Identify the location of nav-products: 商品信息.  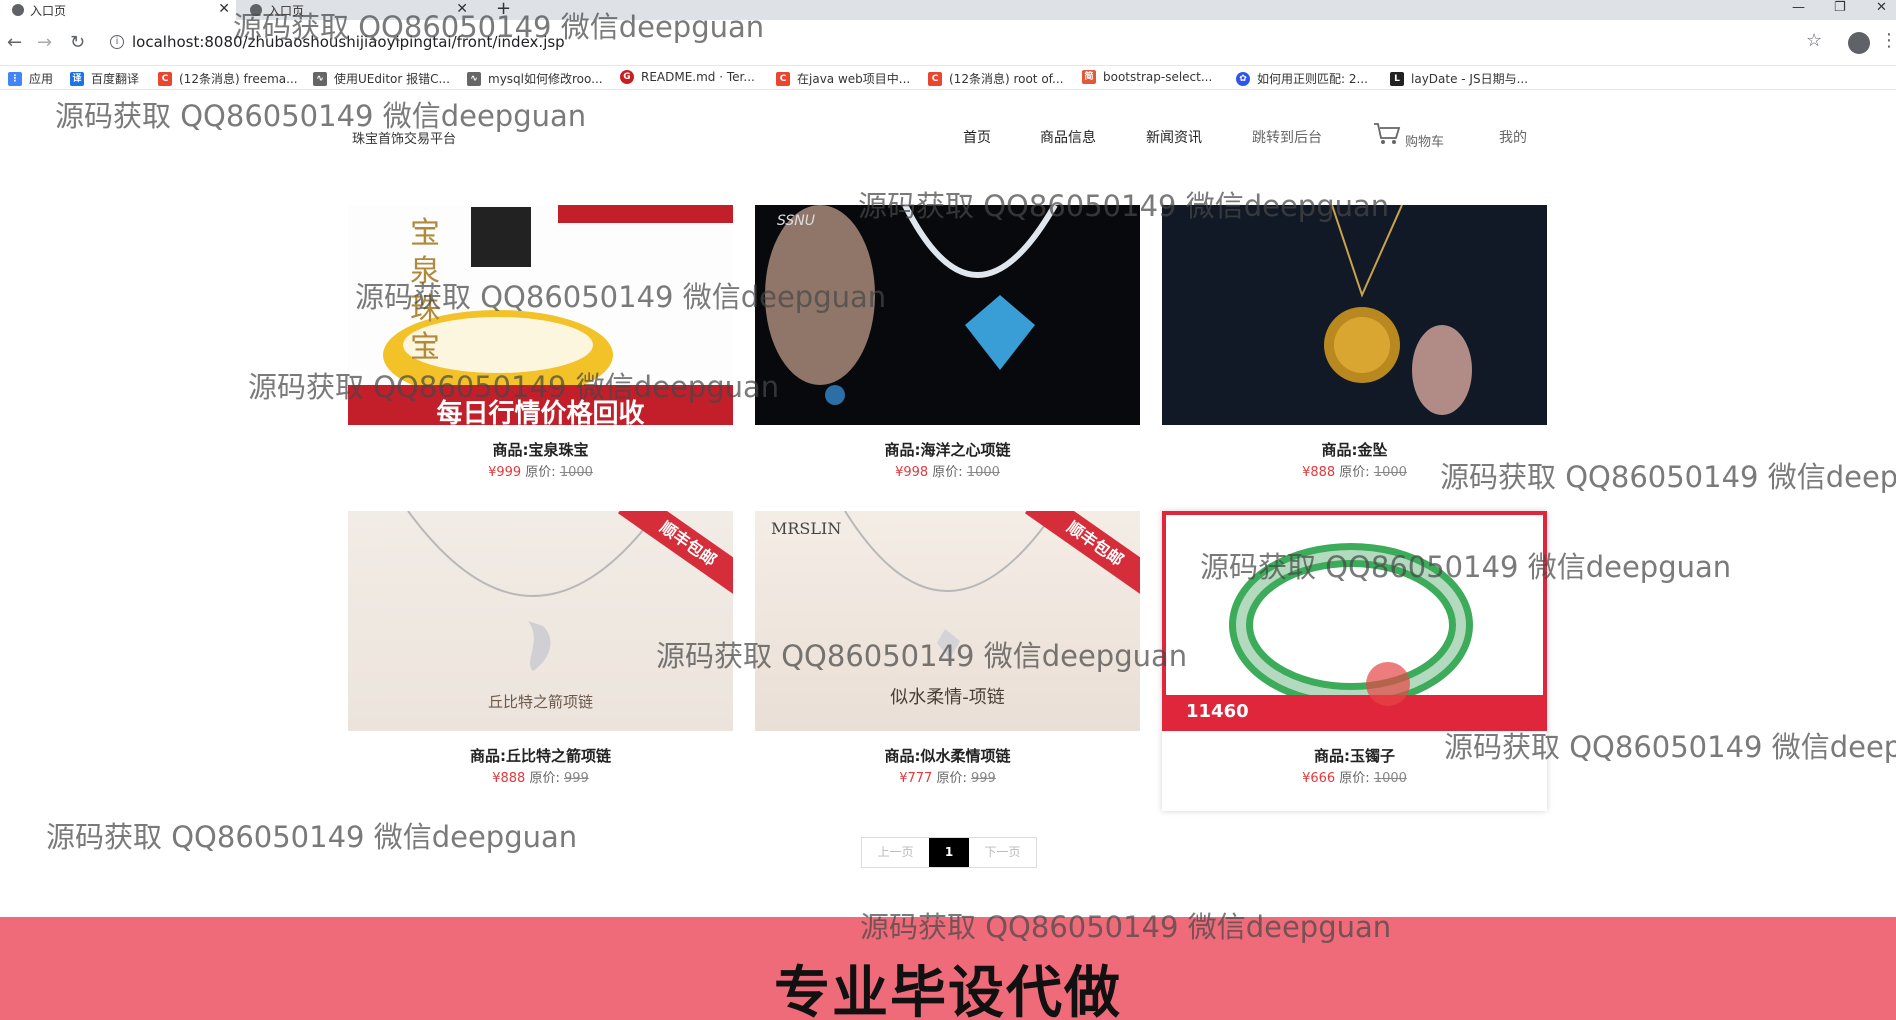
(1068, 137).